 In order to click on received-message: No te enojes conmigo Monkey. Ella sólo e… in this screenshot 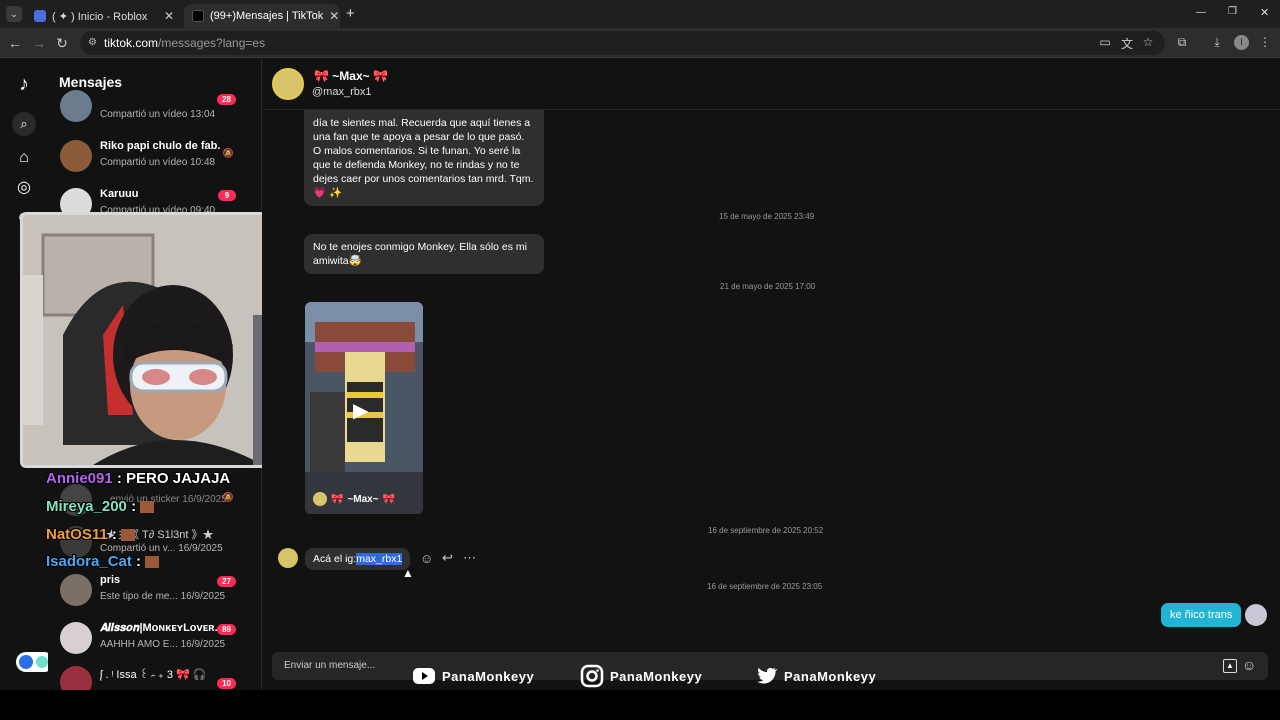, I will do `click(424, 254)`.